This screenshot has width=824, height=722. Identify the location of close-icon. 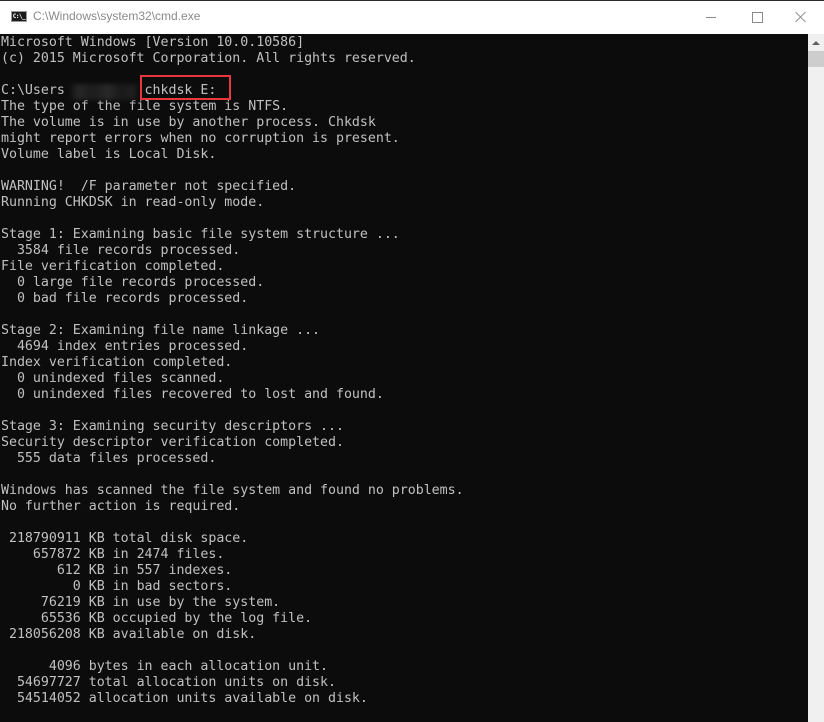
(801, 17).